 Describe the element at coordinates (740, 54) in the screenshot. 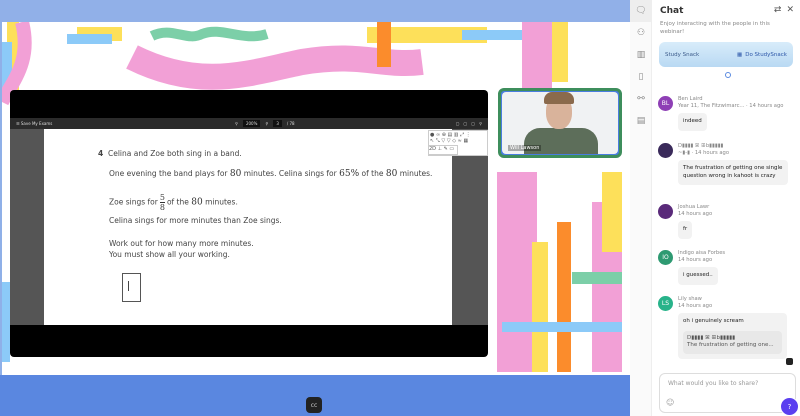

I see `calendar-icon: ▦` at that location.